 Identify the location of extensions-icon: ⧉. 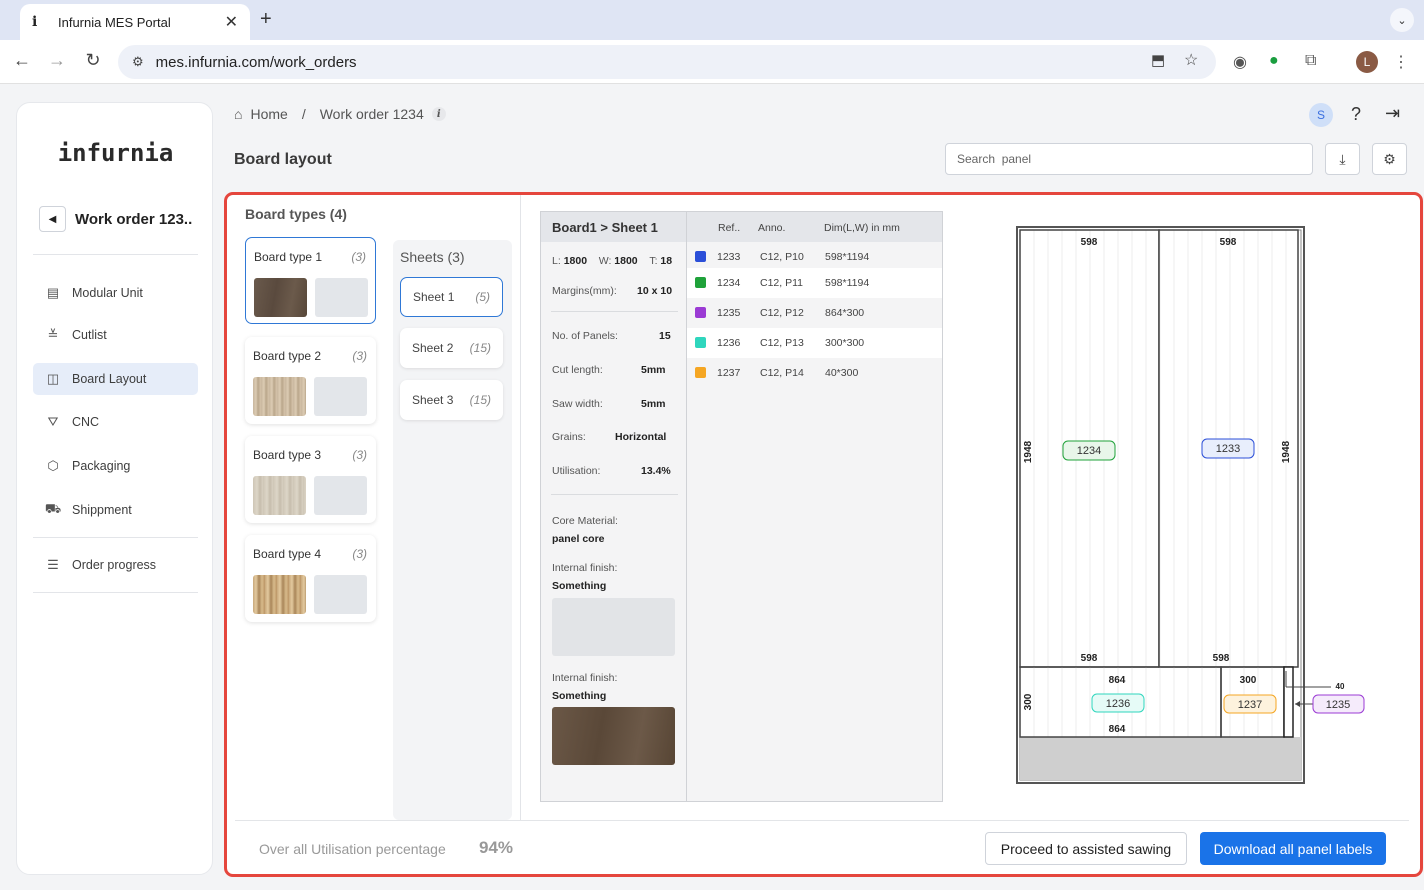
(1310, 61).